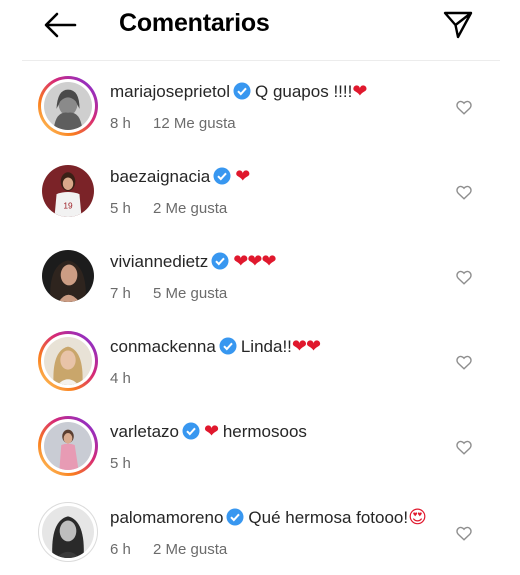  I want to click on username: conmackenna, so click(163, 346).